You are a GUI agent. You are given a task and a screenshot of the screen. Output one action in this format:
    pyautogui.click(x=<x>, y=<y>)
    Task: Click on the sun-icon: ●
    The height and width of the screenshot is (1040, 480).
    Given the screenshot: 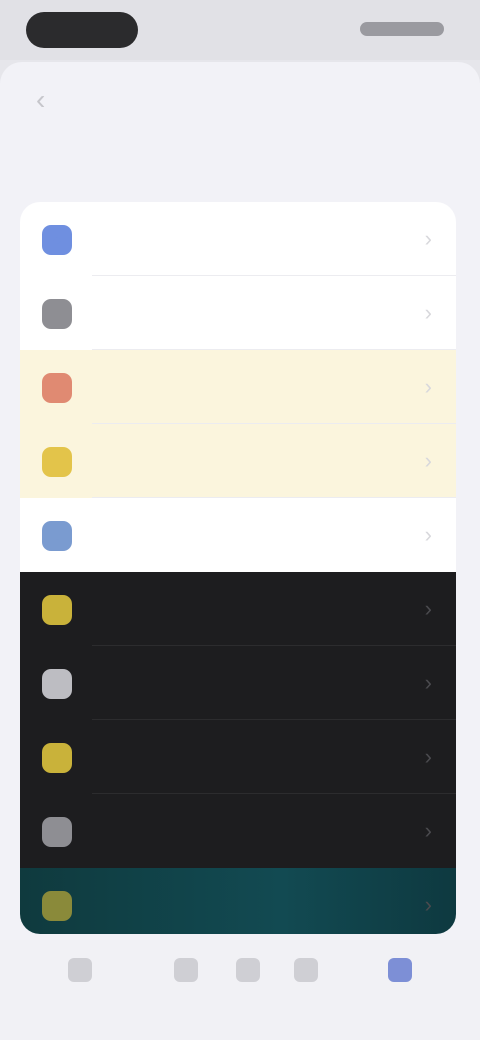 What is the action you would take?
    pyautogui.click(x=57, y=610)
    